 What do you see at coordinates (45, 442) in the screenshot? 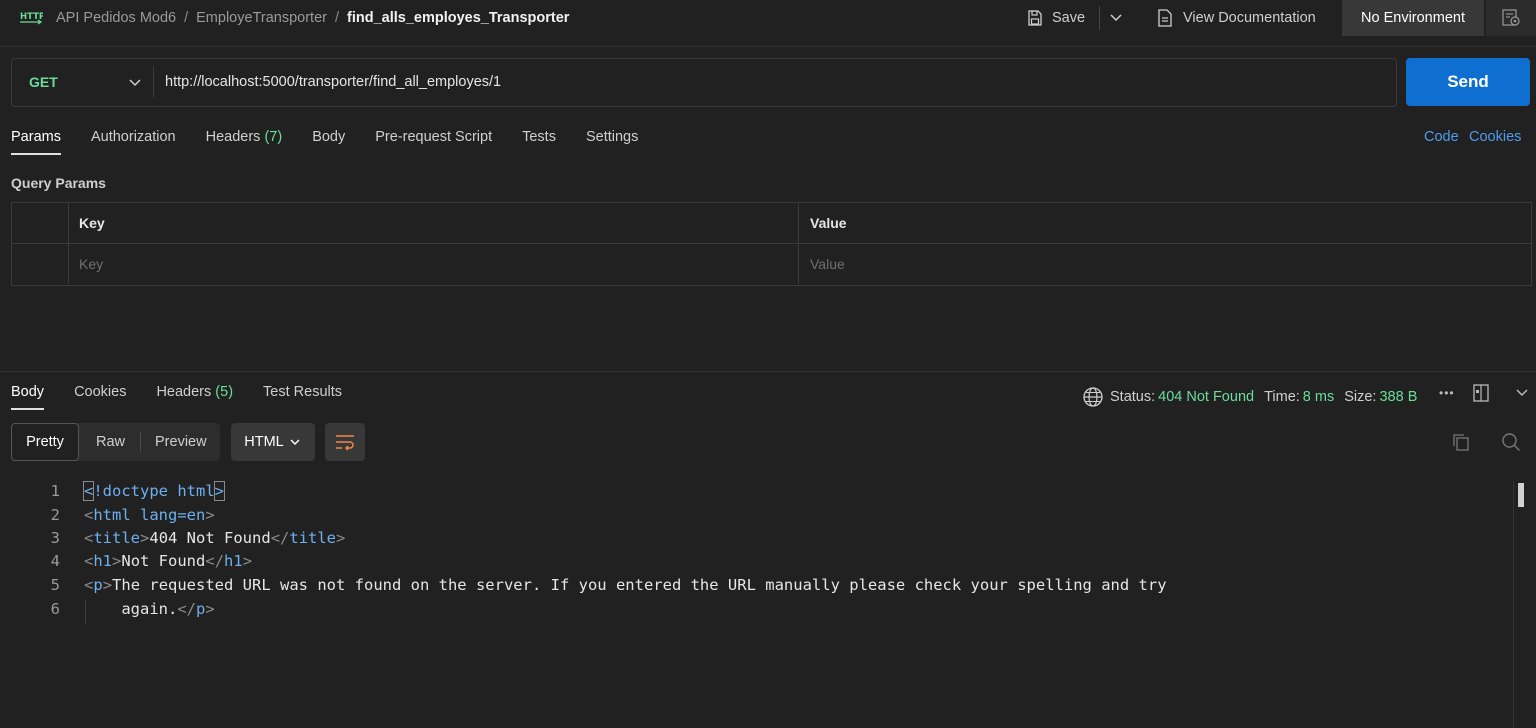
I see `pretty-button: Pretty` at bounding box center [45, 442].